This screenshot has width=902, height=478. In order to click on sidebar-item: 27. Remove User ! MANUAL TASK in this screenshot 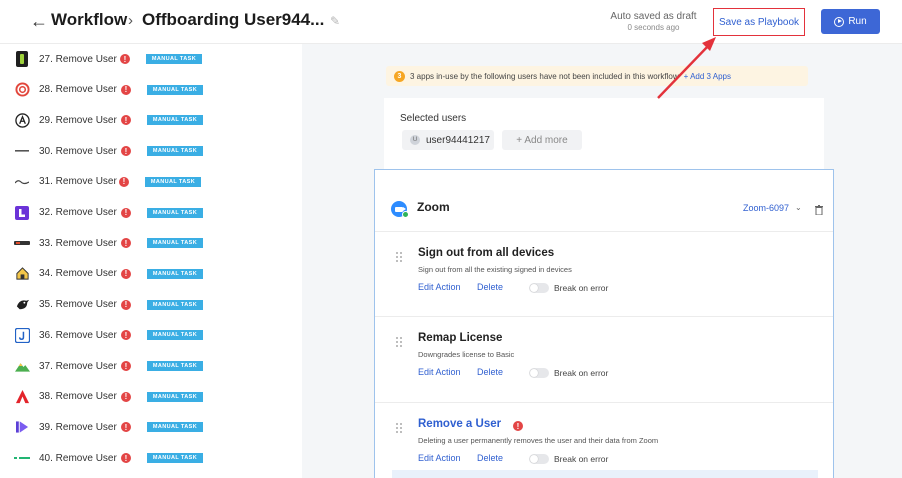, I will do `click(151, 59)`.